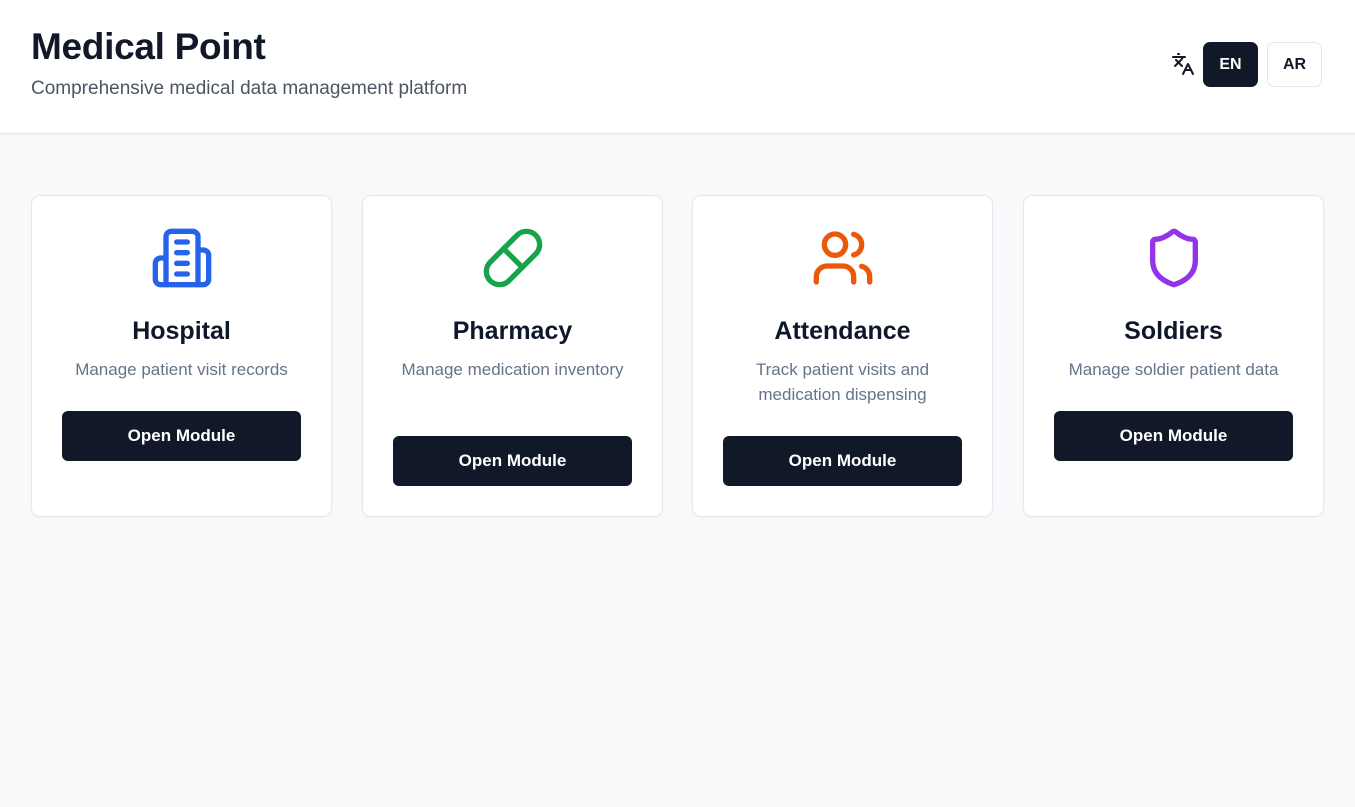  Describe the element at coordinates (182, 258) in the screenshot. I see `building-icon` at that location.